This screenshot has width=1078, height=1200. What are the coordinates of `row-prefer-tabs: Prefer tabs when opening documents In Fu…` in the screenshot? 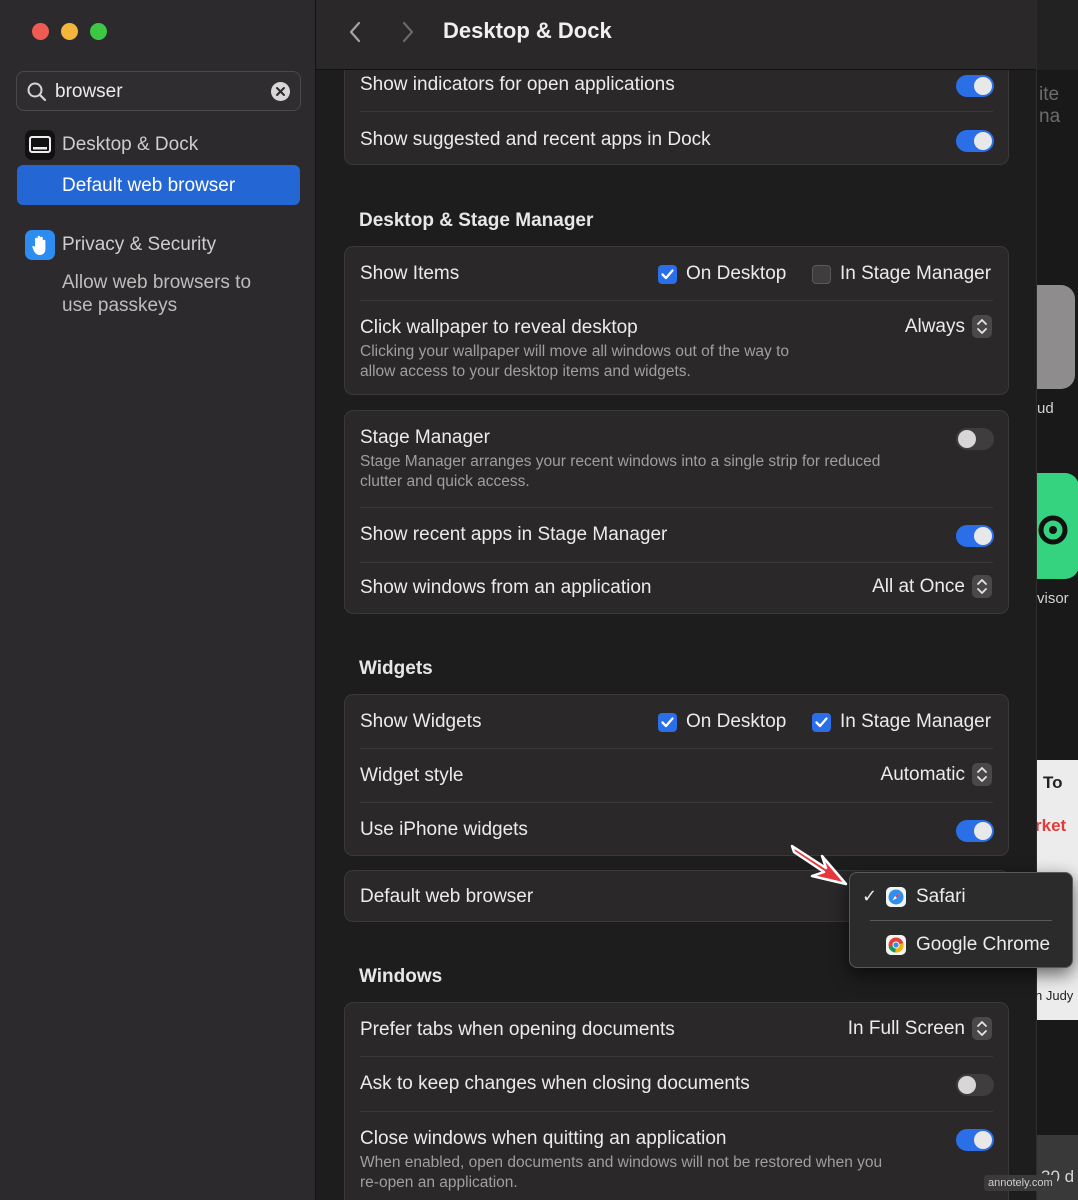 It's located at (676, 1030).